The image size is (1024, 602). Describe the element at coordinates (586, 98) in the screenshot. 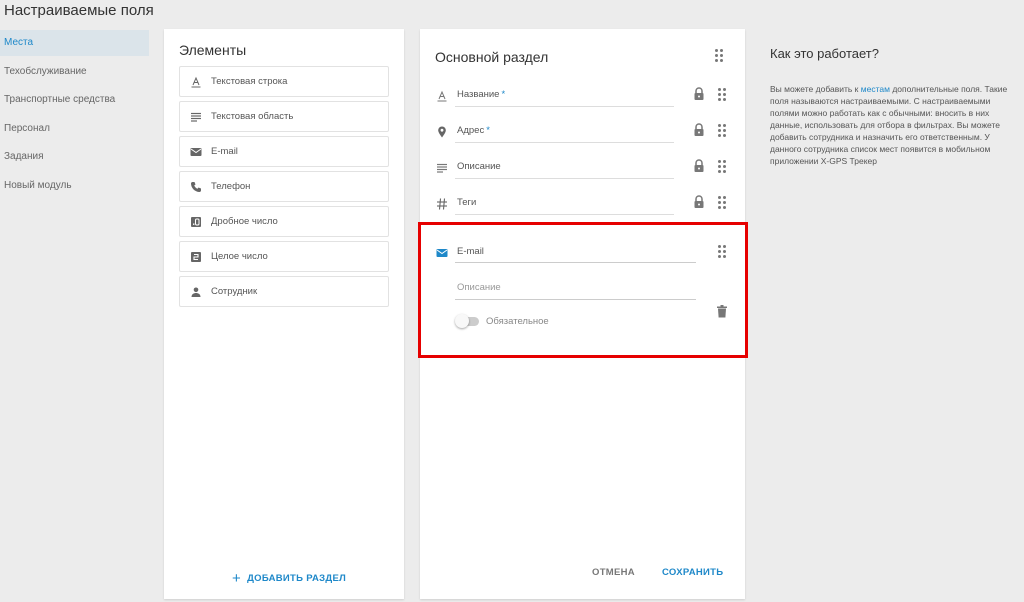

I see `field-row-name: Название *` at that location.